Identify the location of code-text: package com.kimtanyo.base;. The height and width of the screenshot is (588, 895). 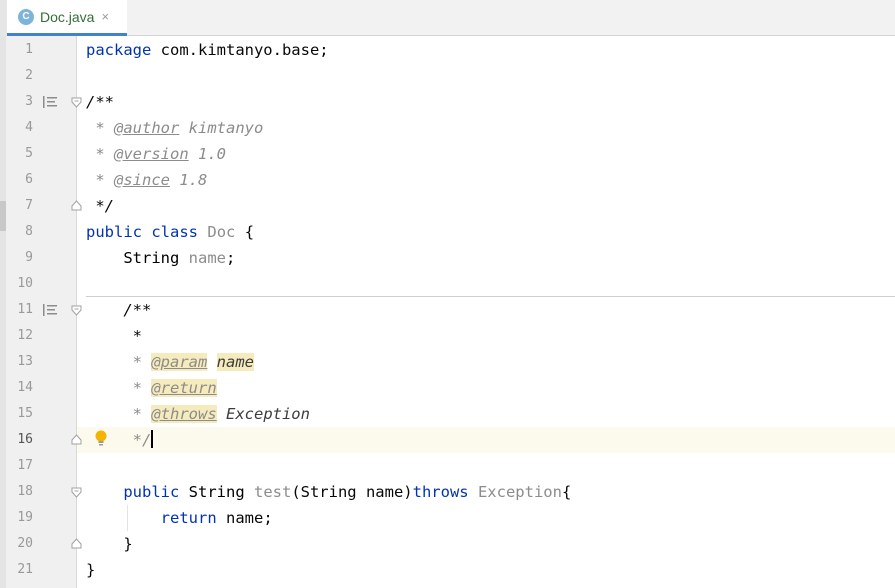
(207, 50).